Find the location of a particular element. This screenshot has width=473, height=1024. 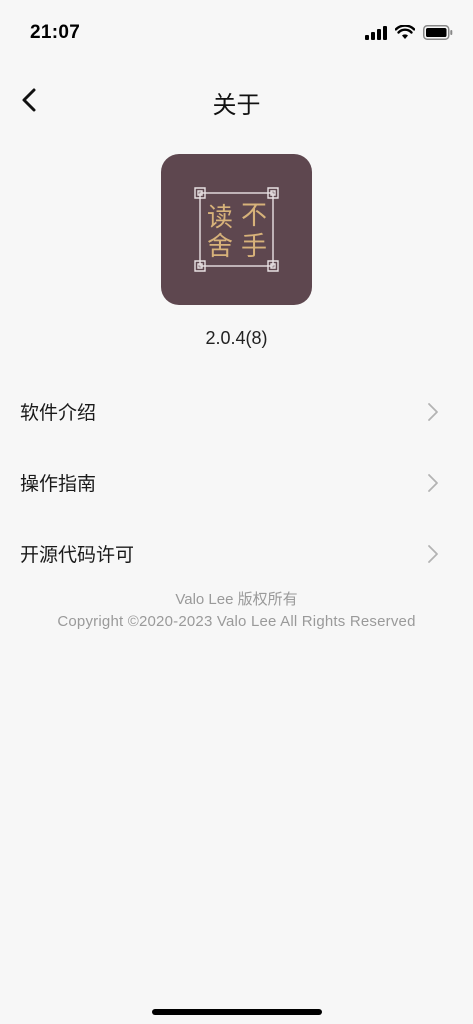

status-icons is located at coordinates (409, 32).